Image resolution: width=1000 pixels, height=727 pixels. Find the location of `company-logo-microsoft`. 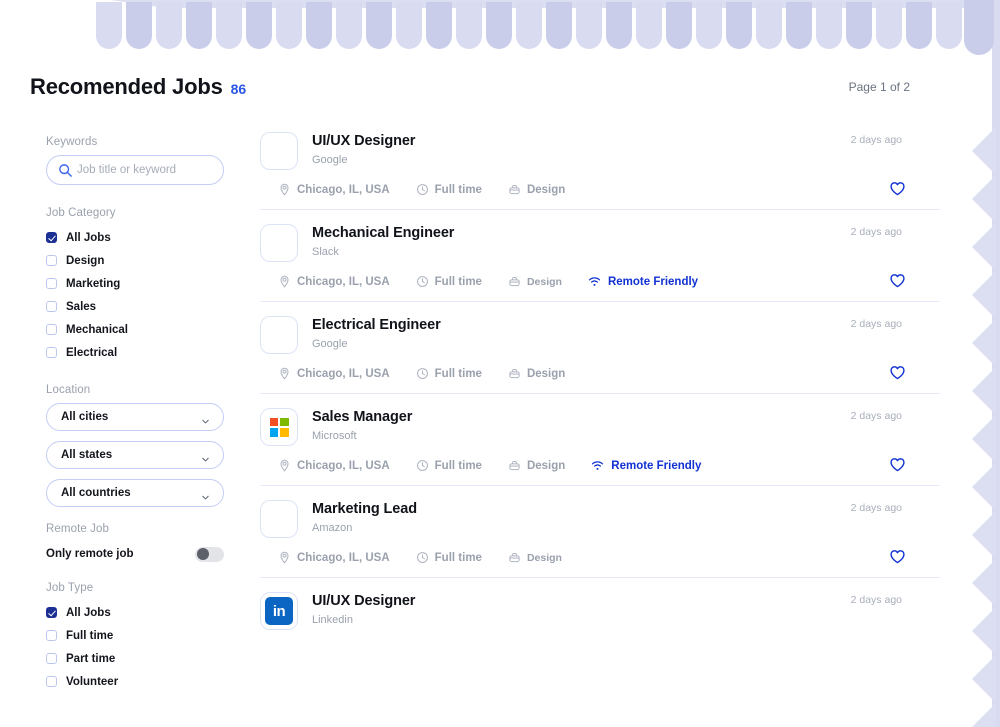

company-logo-microsoft is located at coordinates (279, 427).